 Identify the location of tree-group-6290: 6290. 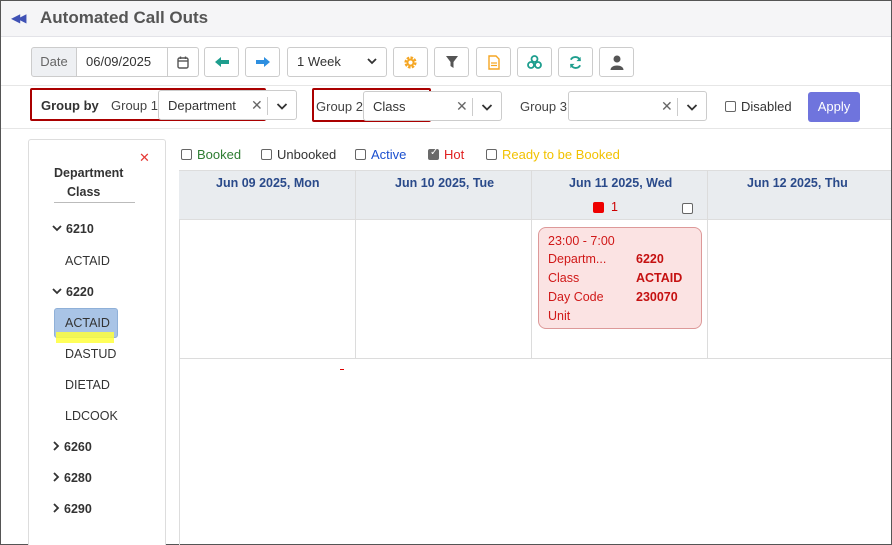
(71, 509).